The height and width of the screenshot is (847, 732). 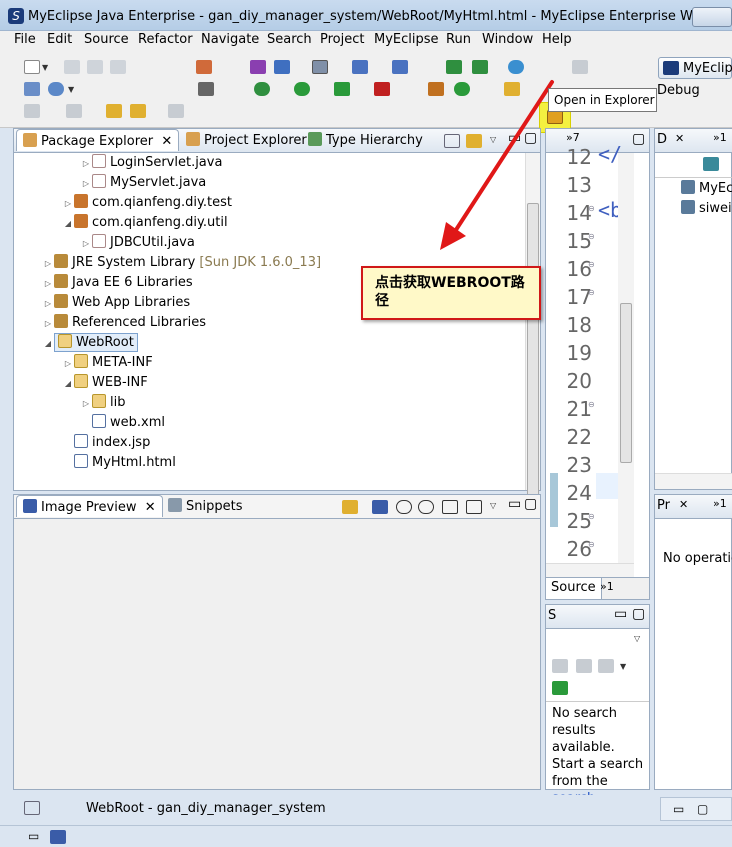 I want to click on annotation-arrow, so click(x=497, y=165).